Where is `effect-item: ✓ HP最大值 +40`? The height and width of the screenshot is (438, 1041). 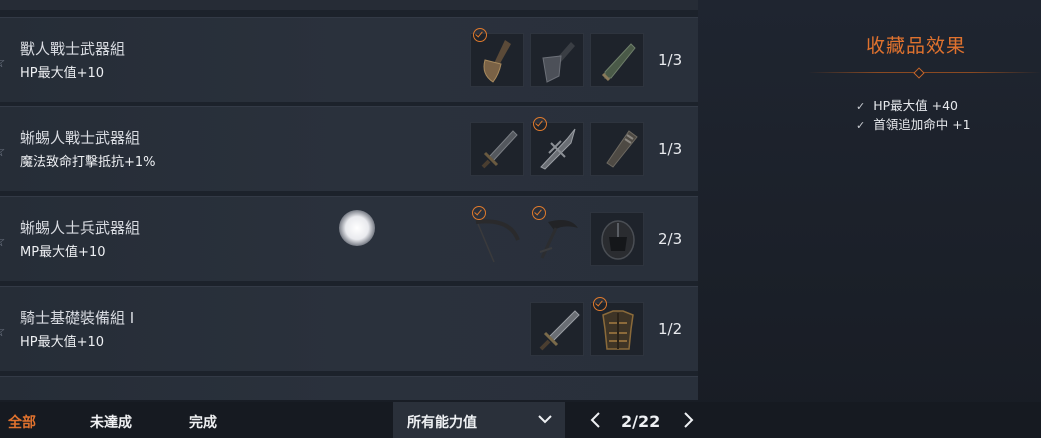
effect-item: ✓ HP最大值 +40 is located at coordinates (907, 105).